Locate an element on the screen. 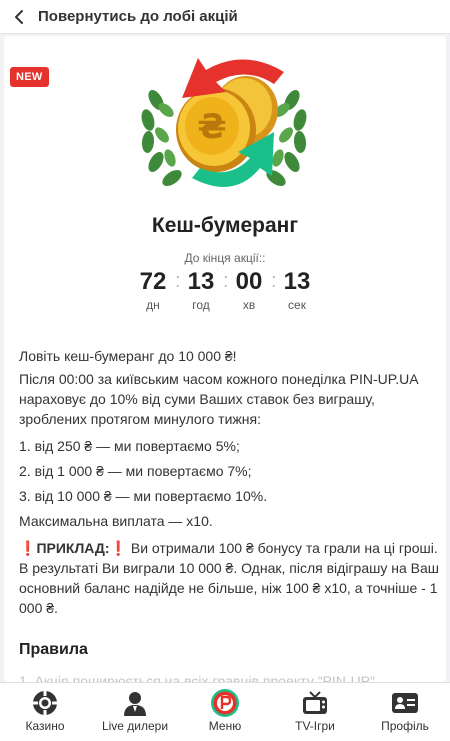  nav-tv-games: TV-Ігри is located at coordinates (315, 712).